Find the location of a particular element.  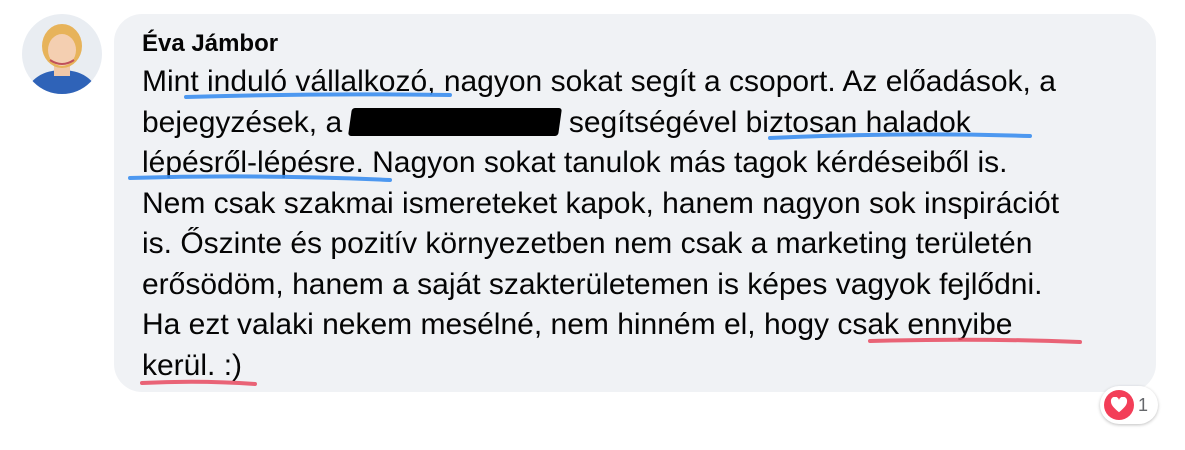

avatar is located at coordinates (62, 54).